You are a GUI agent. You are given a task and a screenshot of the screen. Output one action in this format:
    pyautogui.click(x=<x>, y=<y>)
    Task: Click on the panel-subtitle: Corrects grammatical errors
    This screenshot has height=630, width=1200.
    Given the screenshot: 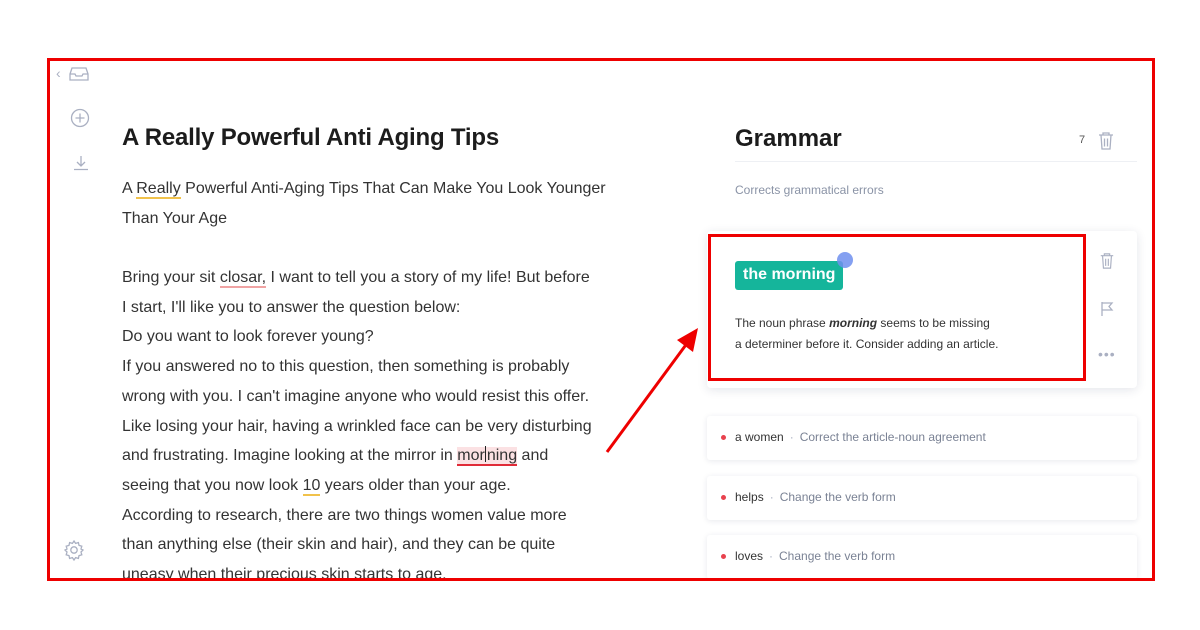 What is the action you would take?
    pyautogui.click(x=809, y=190)
    